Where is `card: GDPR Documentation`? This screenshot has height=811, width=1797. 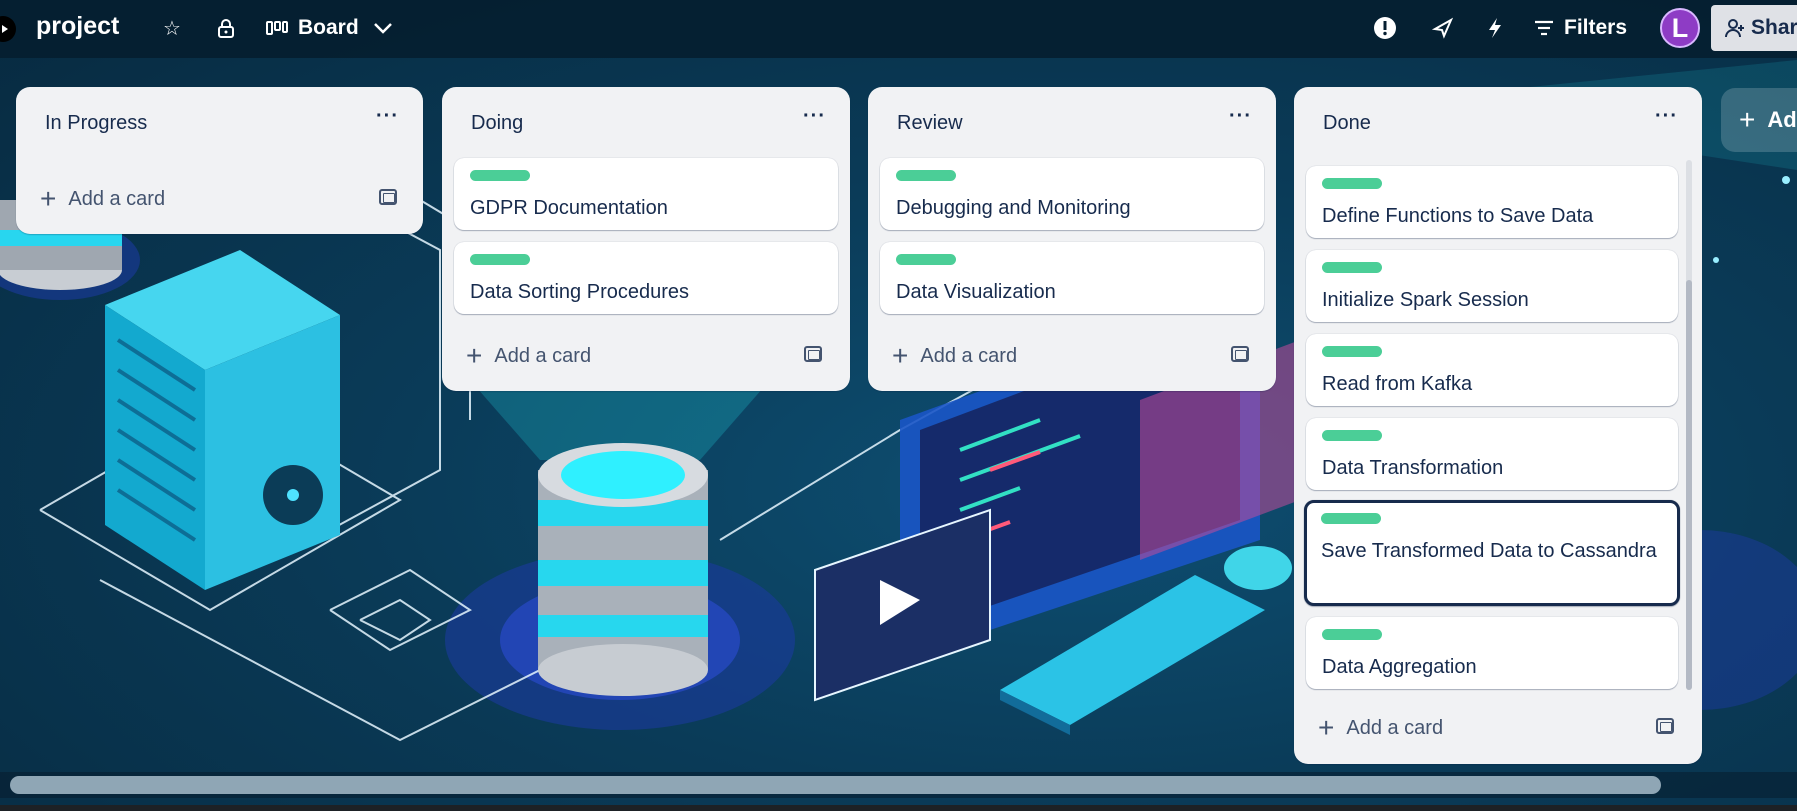
card: GDPR Documentation is located at coordinates (646, 194).